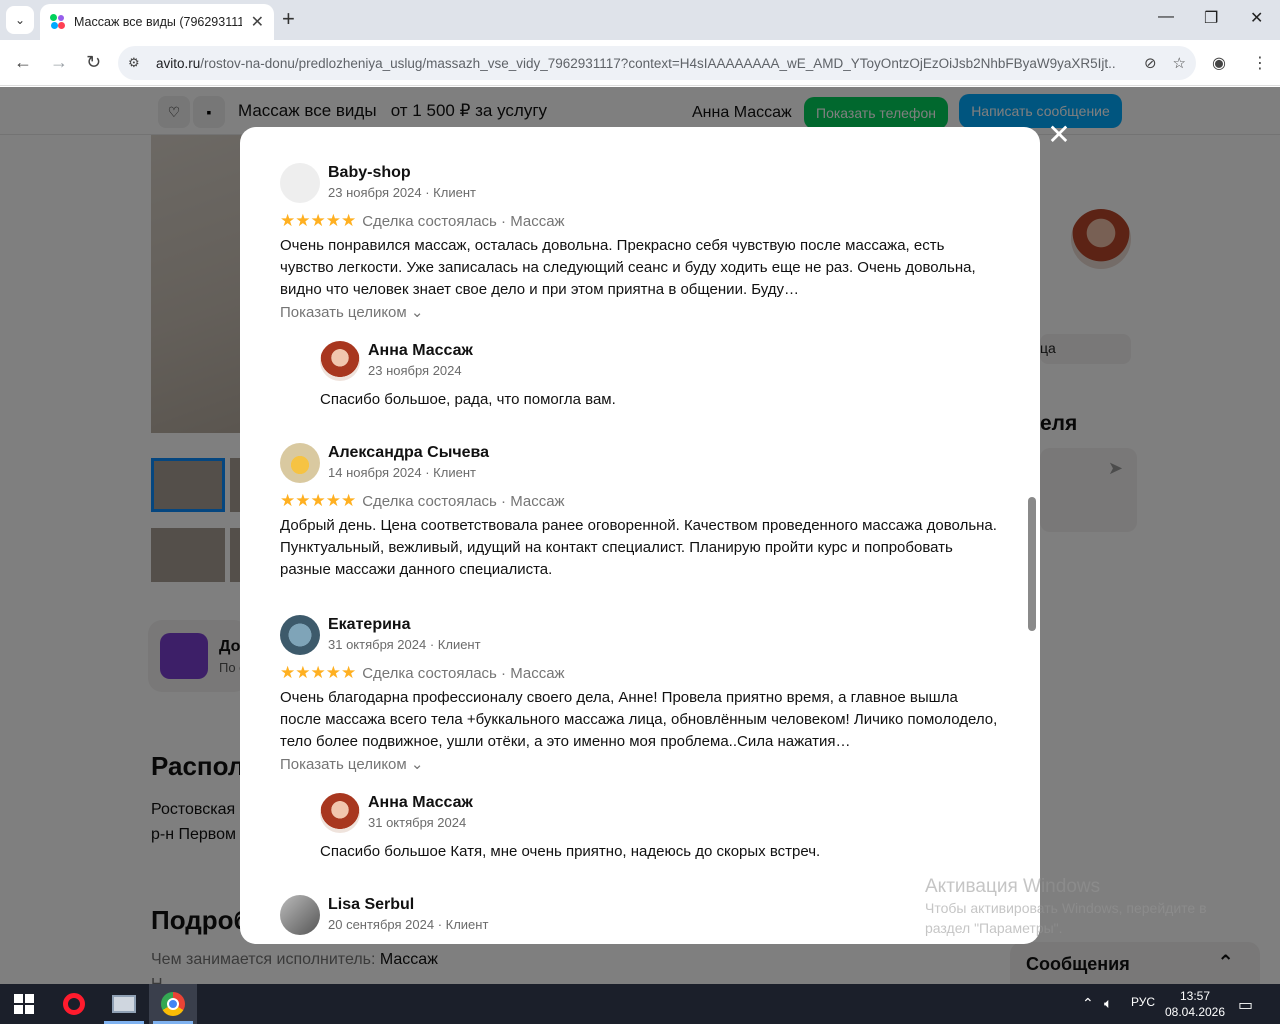 The image size is (1280, 1024). Describe the element at coordinates (1059, 135) in the screenshot. I see `modal-close-icon: ✕` at that location.